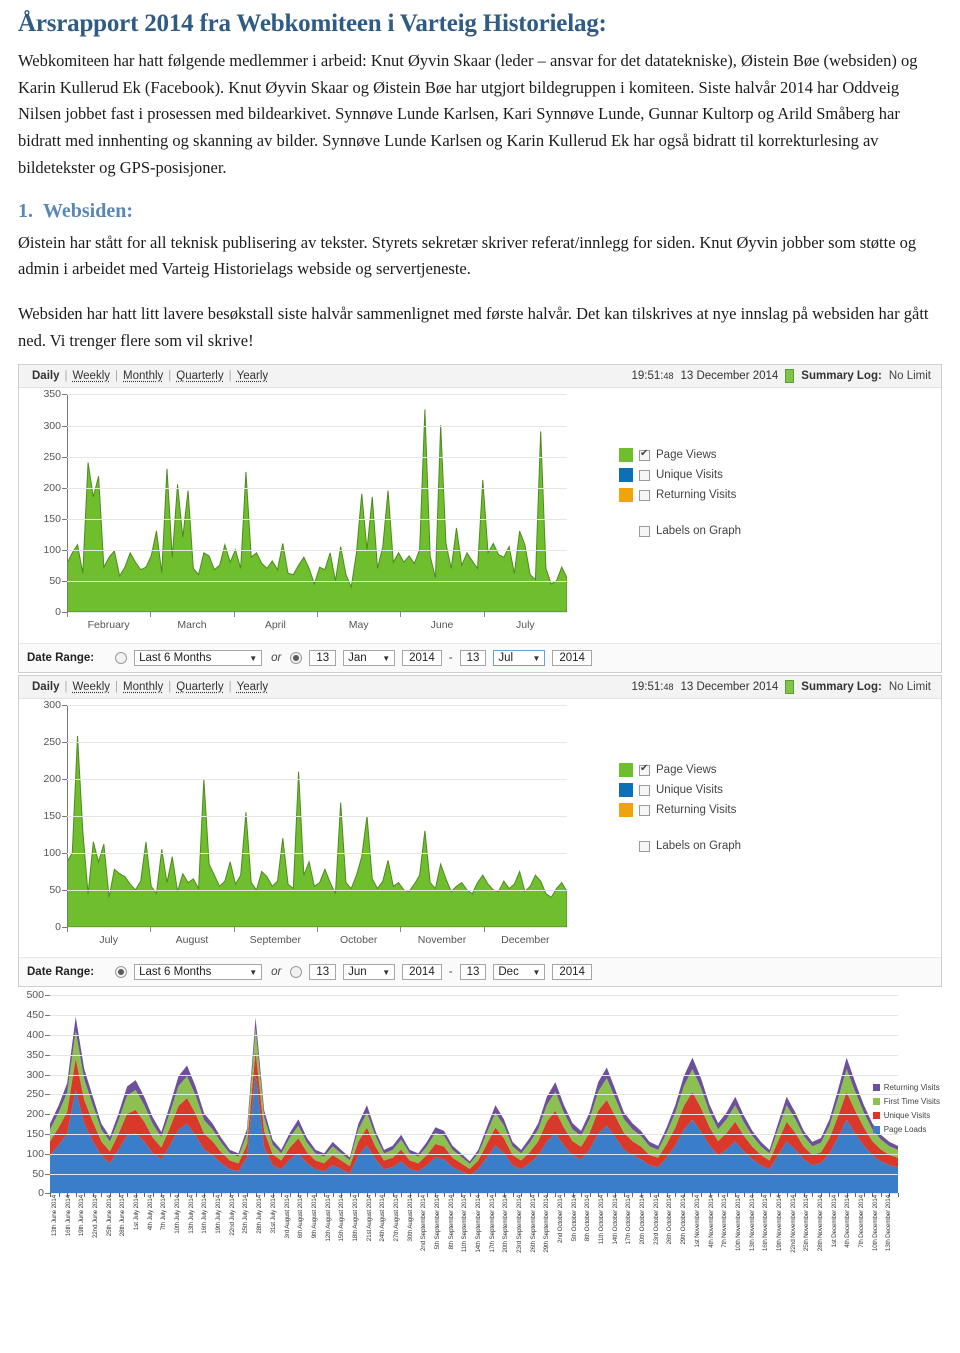  What do you see at coordinates (54, 1216) in the screenshot?
I see `x-axis-tick-label: 13th June 2014` at bounding box center [54, 1216].